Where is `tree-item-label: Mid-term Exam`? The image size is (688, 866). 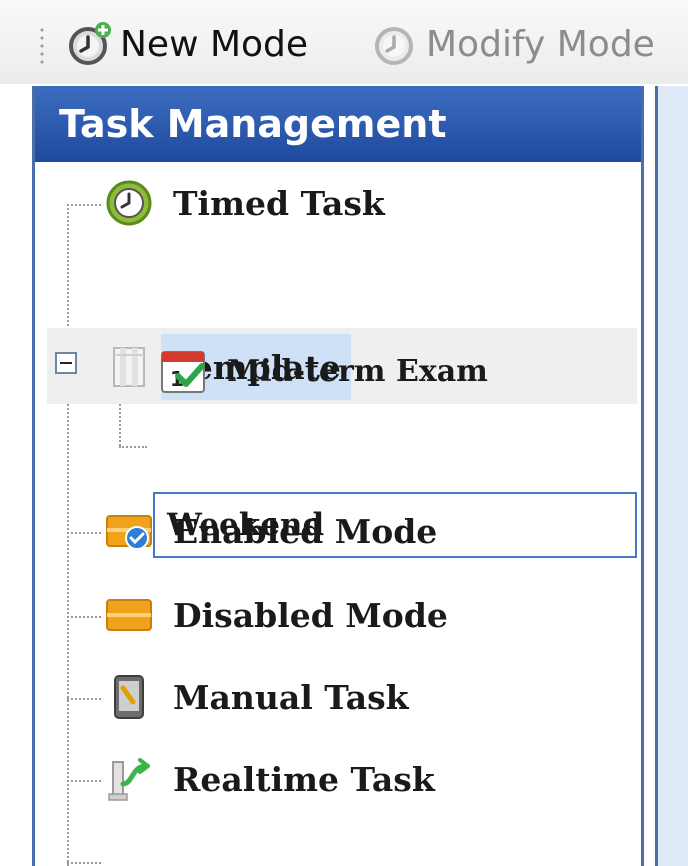
tree-item-label: Mid-term Exam is located at coordinates (357, 371).